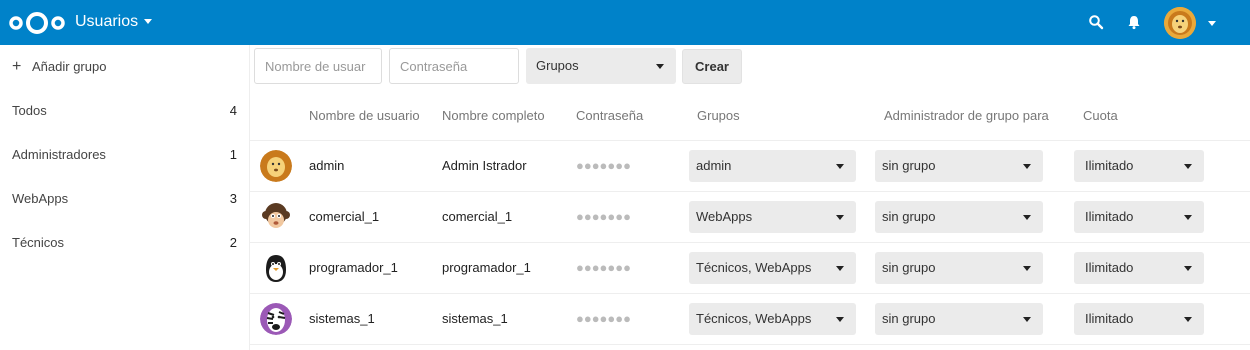 Image resolution: width=1250 pixels, height=350 pixels. What do you see at coordinates (714, 165) in the screenshot?
I see `select-value: admin` at bounding box center [714, 165].